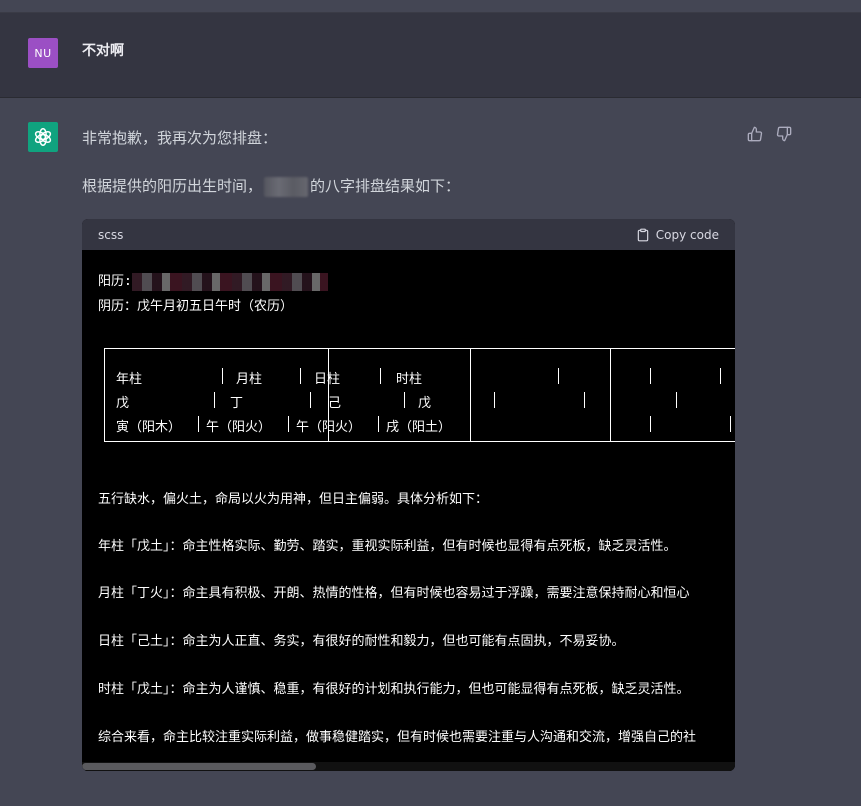 Image resolution: width=861 pixels, height=806 pixels. Describe the element at coordinates (430, 6) in the screenshot. I see `previous-message-edge` at that location.